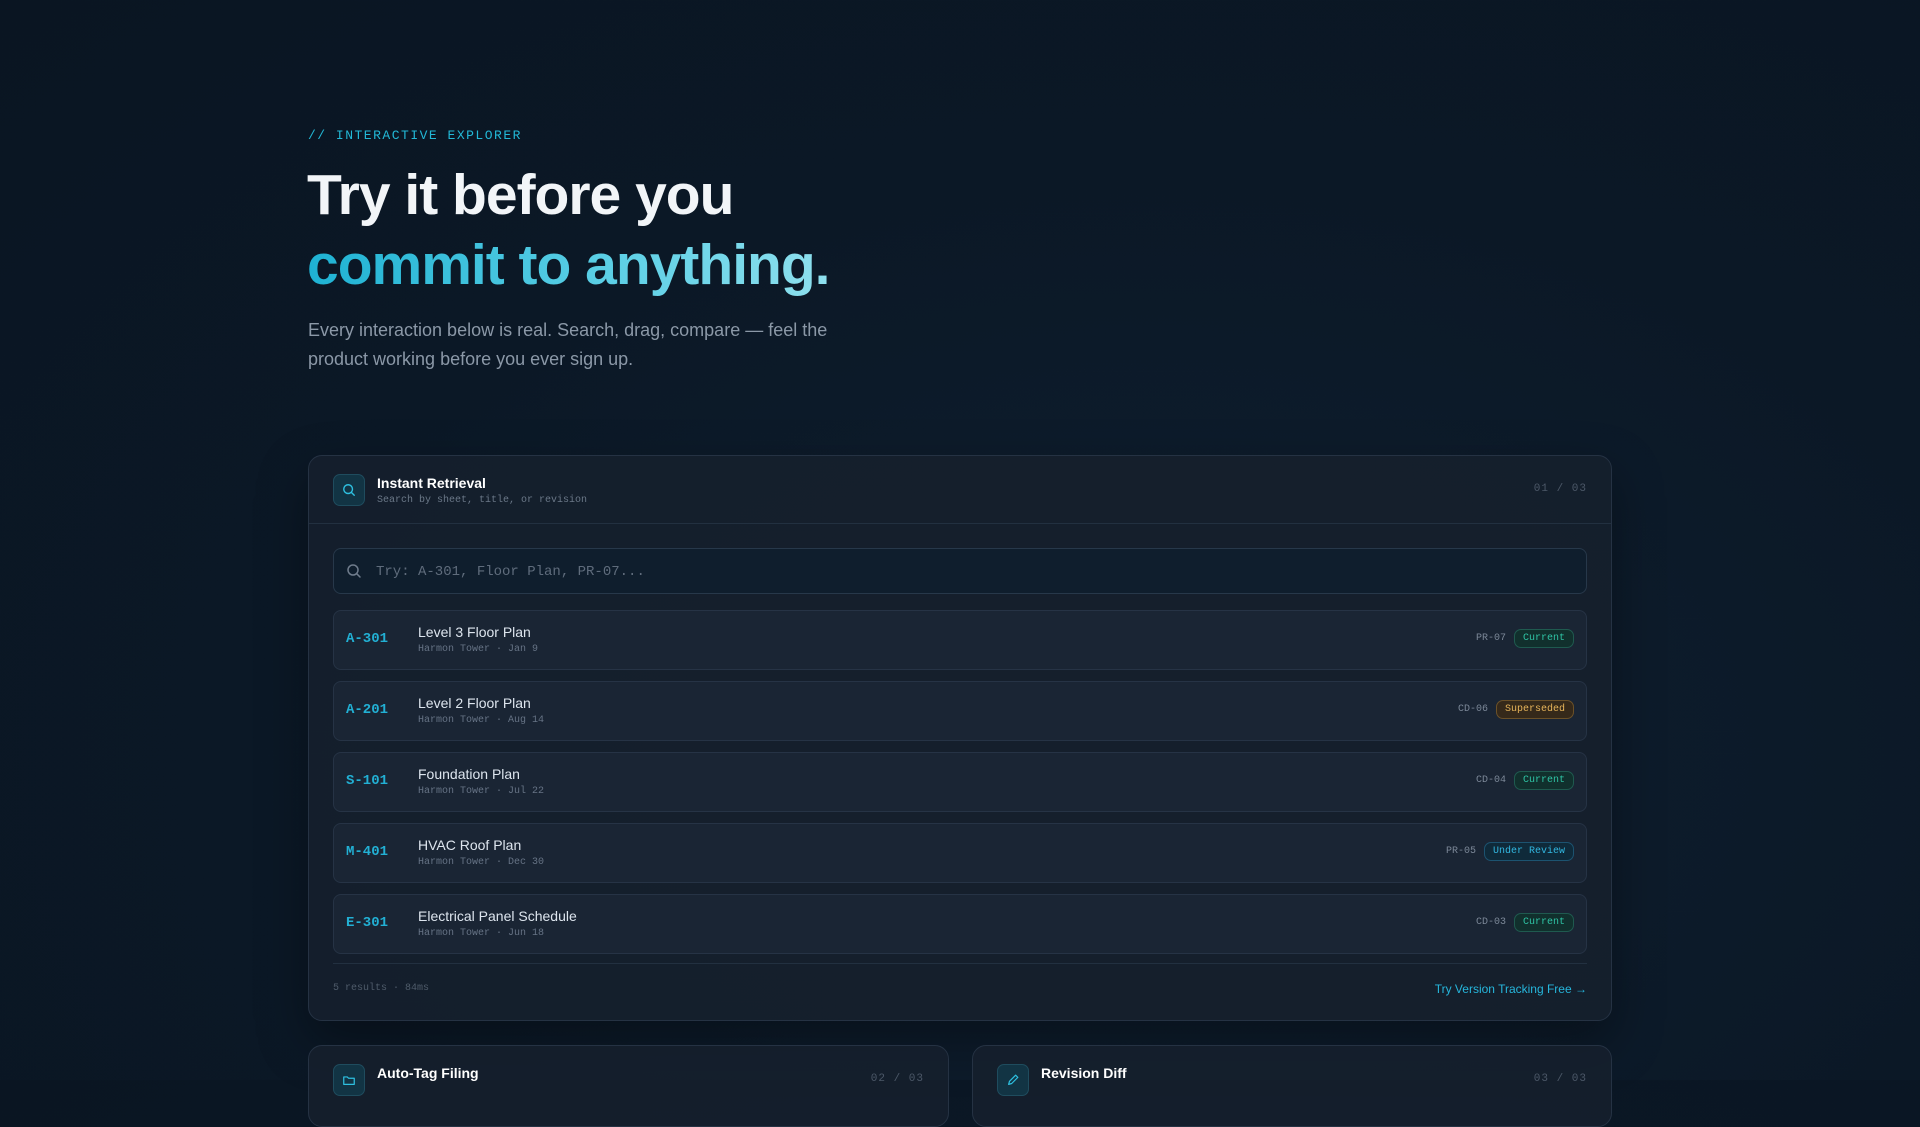 Image resolution: width=1920 pixels, height=1127 pixels. What do you see at coordinates (367, 781) in the screenshot?
I see `sheet-code: S-101` at bounding box center [367, 781].